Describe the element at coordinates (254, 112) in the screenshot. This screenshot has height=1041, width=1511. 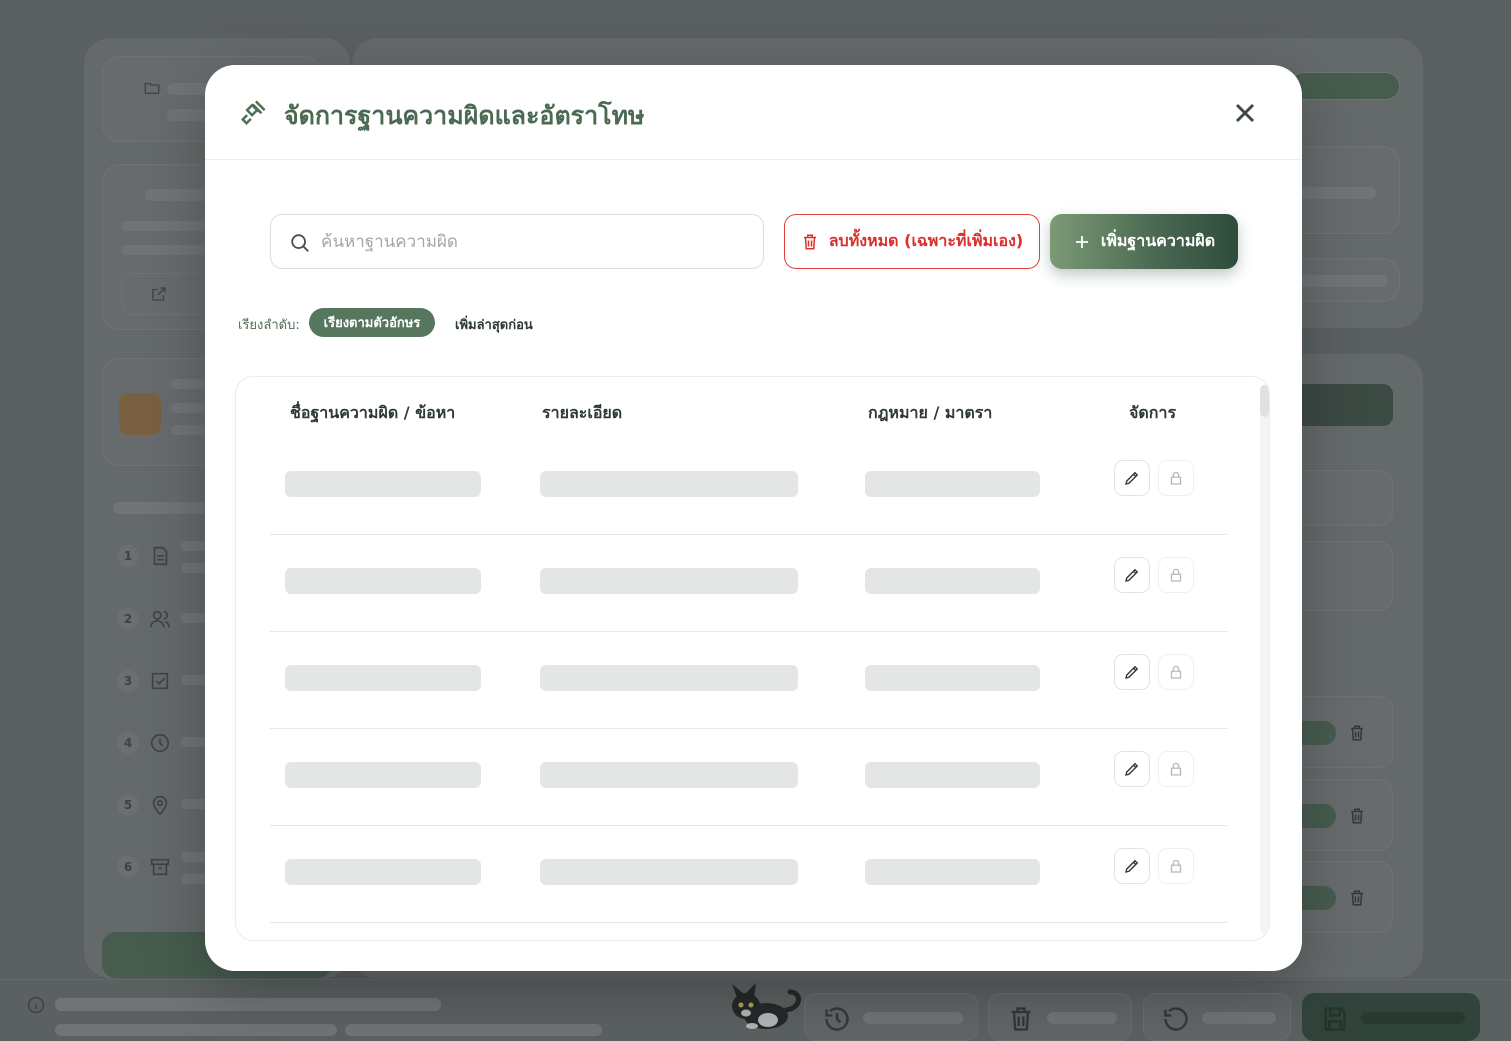
I see `gavel-icon` at that location.